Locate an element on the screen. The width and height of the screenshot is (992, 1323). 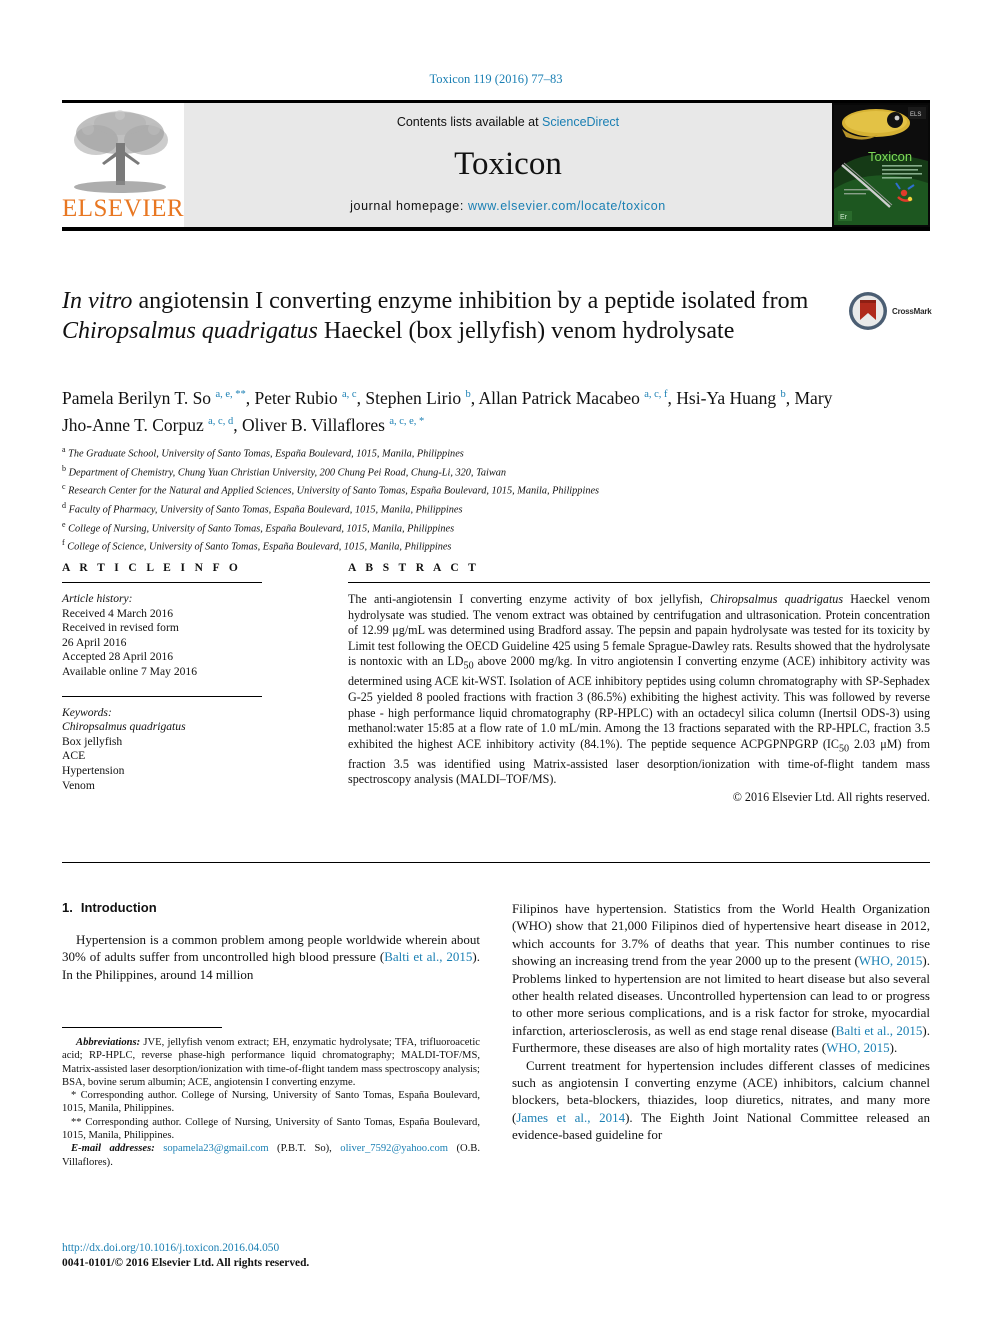
author-item: Oliver B. Villaflores a, c, e, * is located at coordinates (333, 425).